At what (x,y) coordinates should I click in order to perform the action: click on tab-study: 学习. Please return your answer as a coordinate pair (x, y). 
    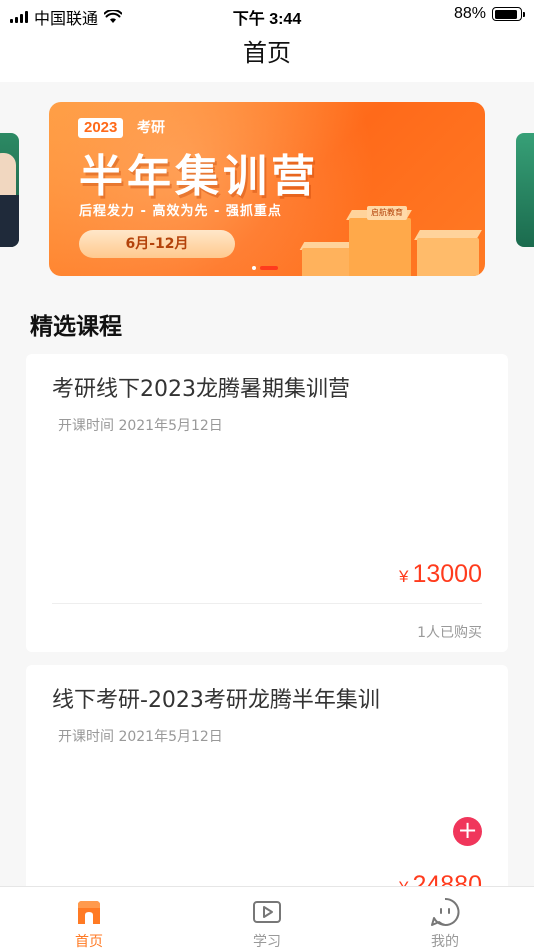
    Looking at the image, I should click on (267, 918).